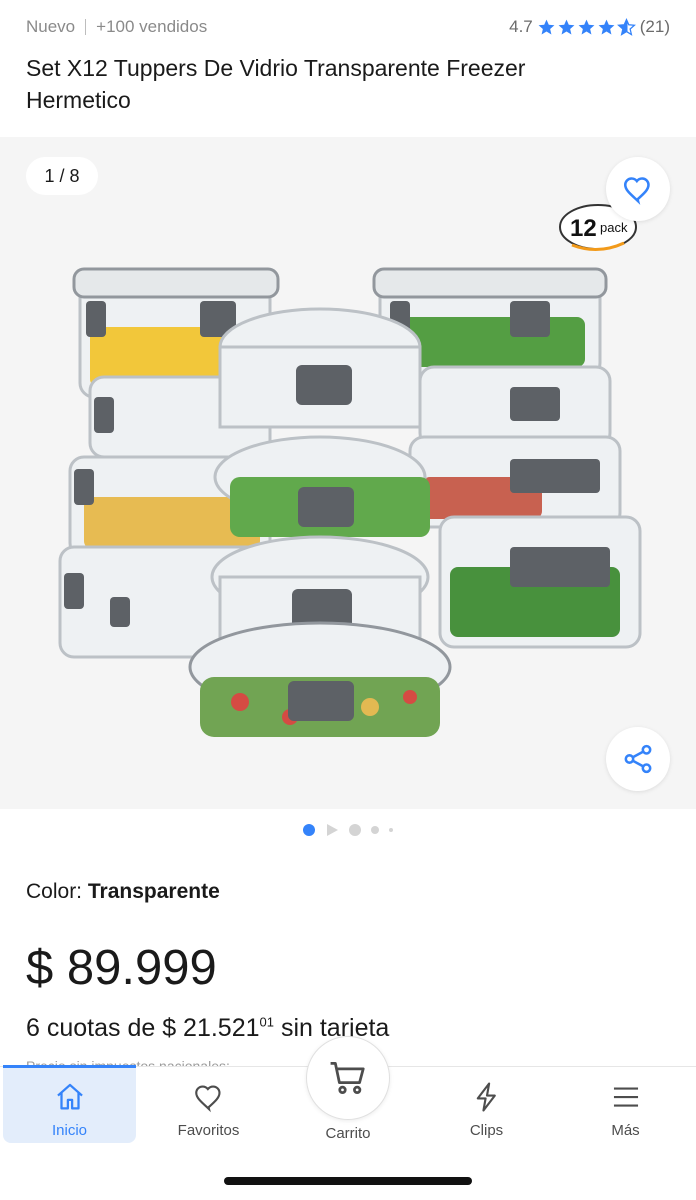 The width and height of the screenshot is (696, 1200). Describe the element at coordinates (266, 1022) in the screenshot. I see `installments-cents: 01` at that location.